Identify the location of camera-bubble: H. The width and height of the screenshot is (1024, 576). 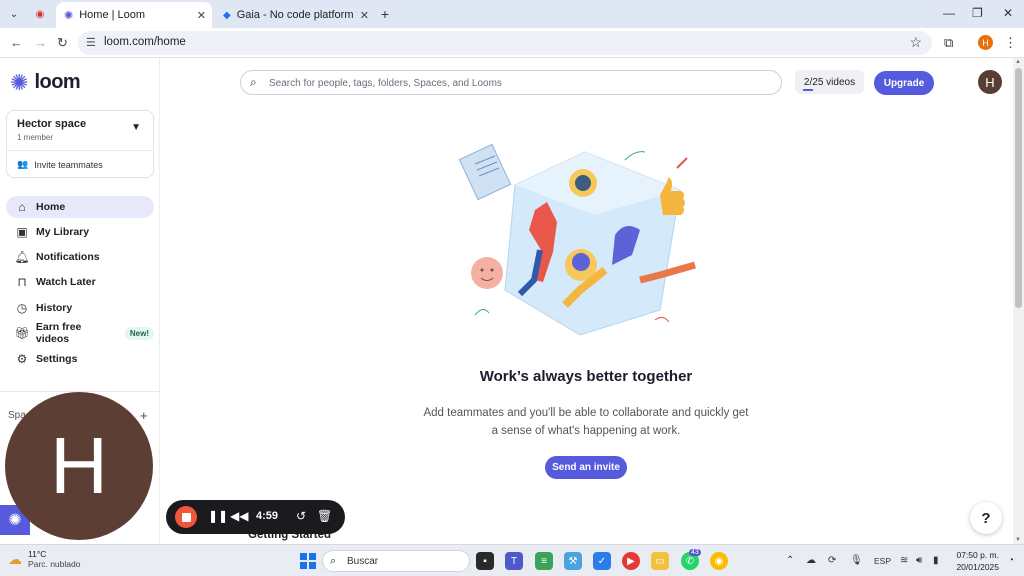
(79, 466).